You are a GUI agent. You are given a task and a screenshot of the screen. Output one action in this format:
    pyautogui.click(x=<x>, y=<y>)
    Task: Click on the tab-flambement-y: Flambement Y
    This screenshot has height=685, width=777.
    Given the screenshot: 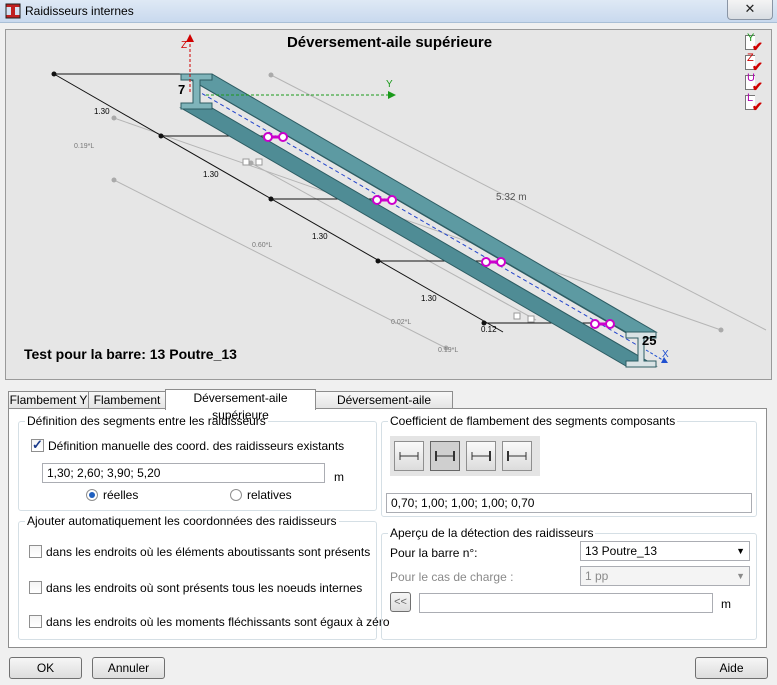 What is the action you would take?
    pyautogui.click(x=48, y=400)
    